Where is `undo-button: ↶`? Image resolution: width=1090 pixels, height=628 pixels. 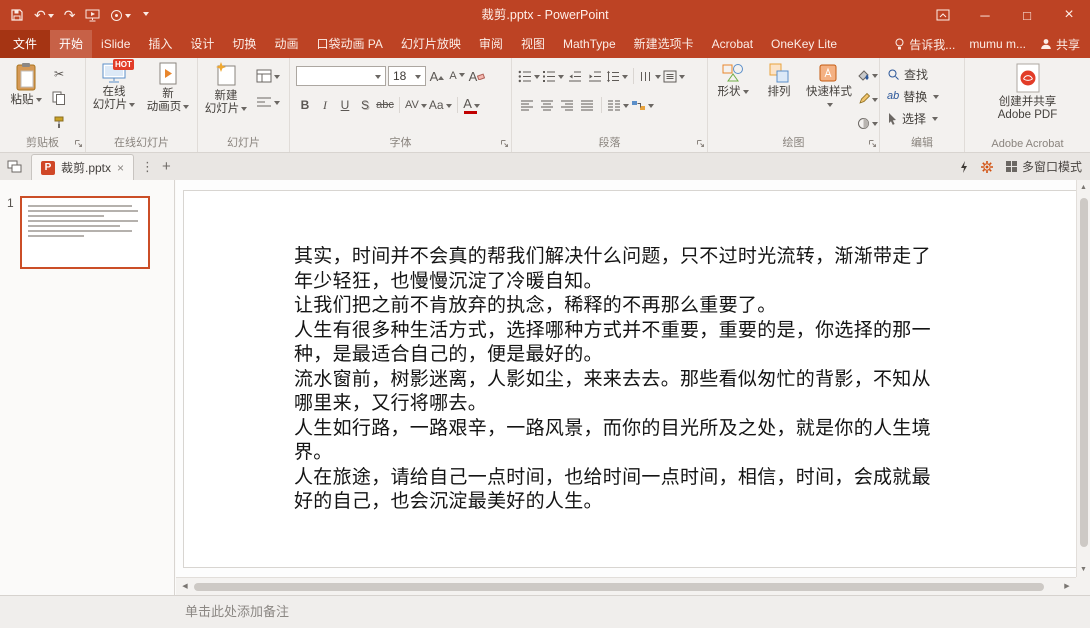
undo-button: ↶ is located at coordinates (44, 15).